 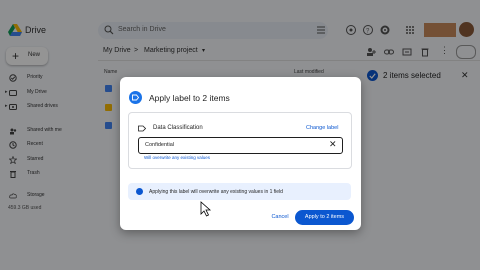 I want to click on dialog-title: Apply label to 2 items, so click(x=189, y=98).